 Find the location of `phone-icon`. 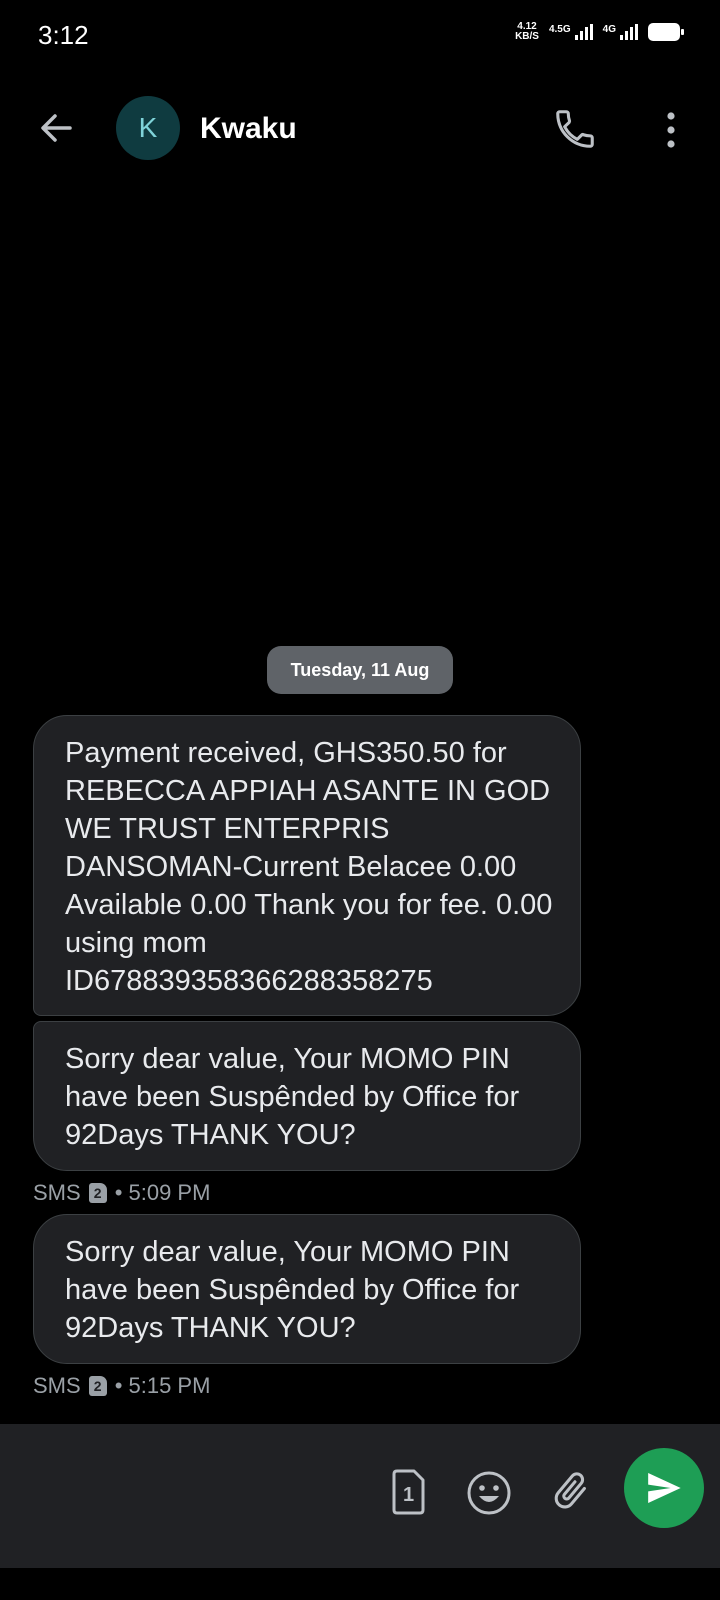

phone-icon is located at coordinates (575, 129).